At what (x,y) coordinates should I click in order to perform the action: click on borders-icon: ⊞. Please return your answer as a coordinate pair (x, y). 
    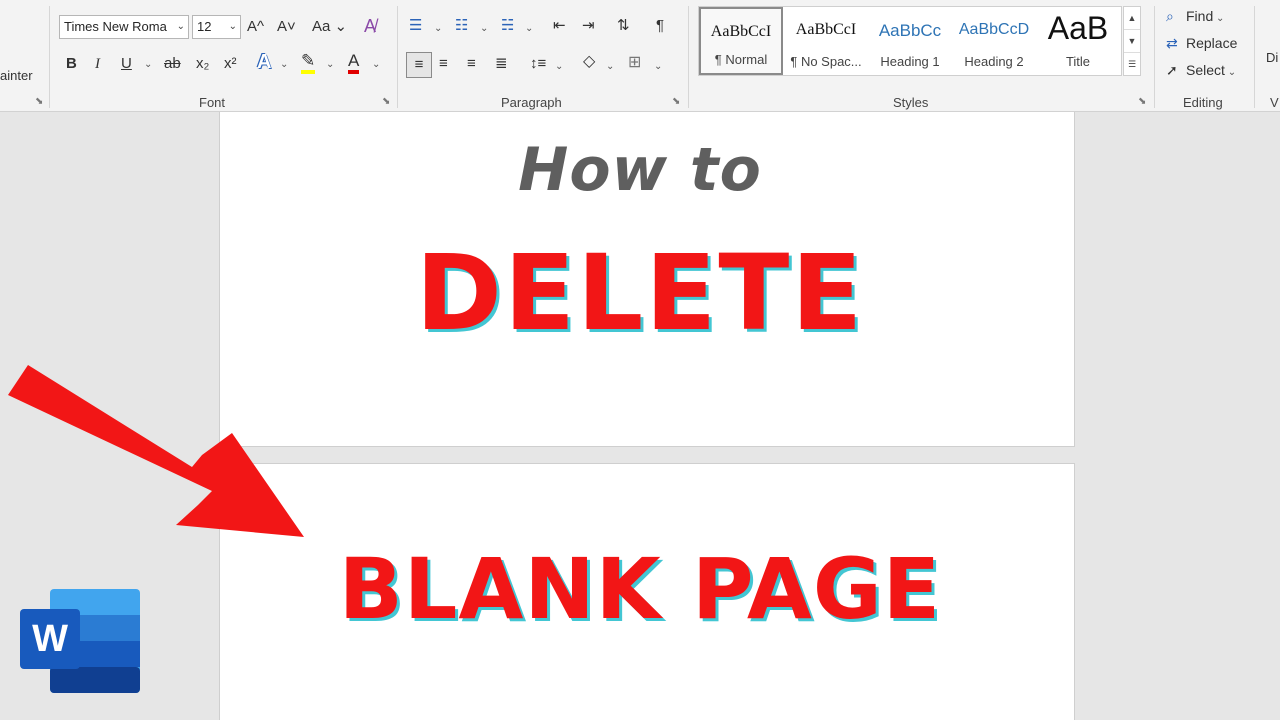
    Looking at the image, I should click on (634, 63).